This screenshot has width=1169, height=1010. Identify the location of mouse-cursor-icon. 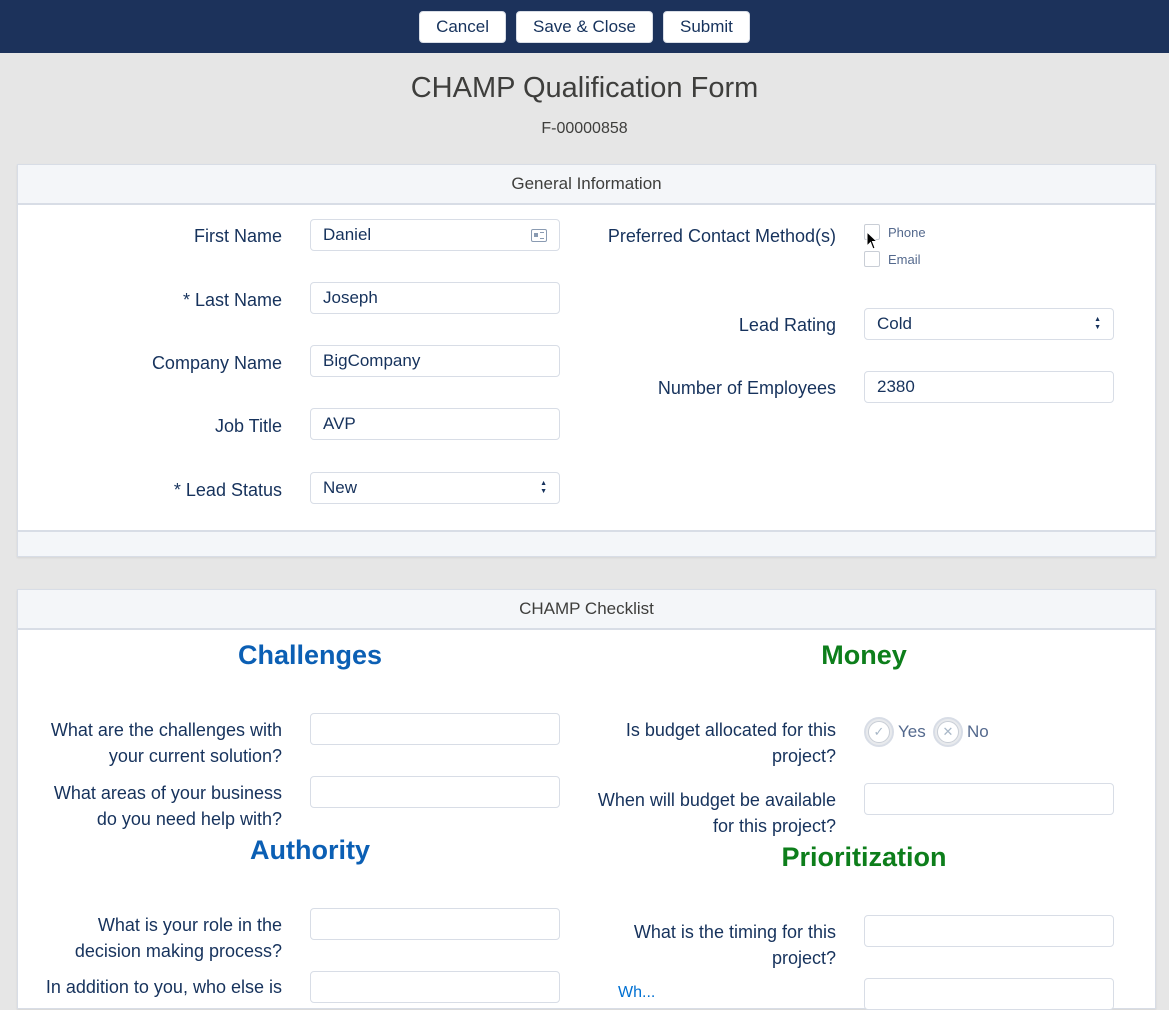
(872, 240).